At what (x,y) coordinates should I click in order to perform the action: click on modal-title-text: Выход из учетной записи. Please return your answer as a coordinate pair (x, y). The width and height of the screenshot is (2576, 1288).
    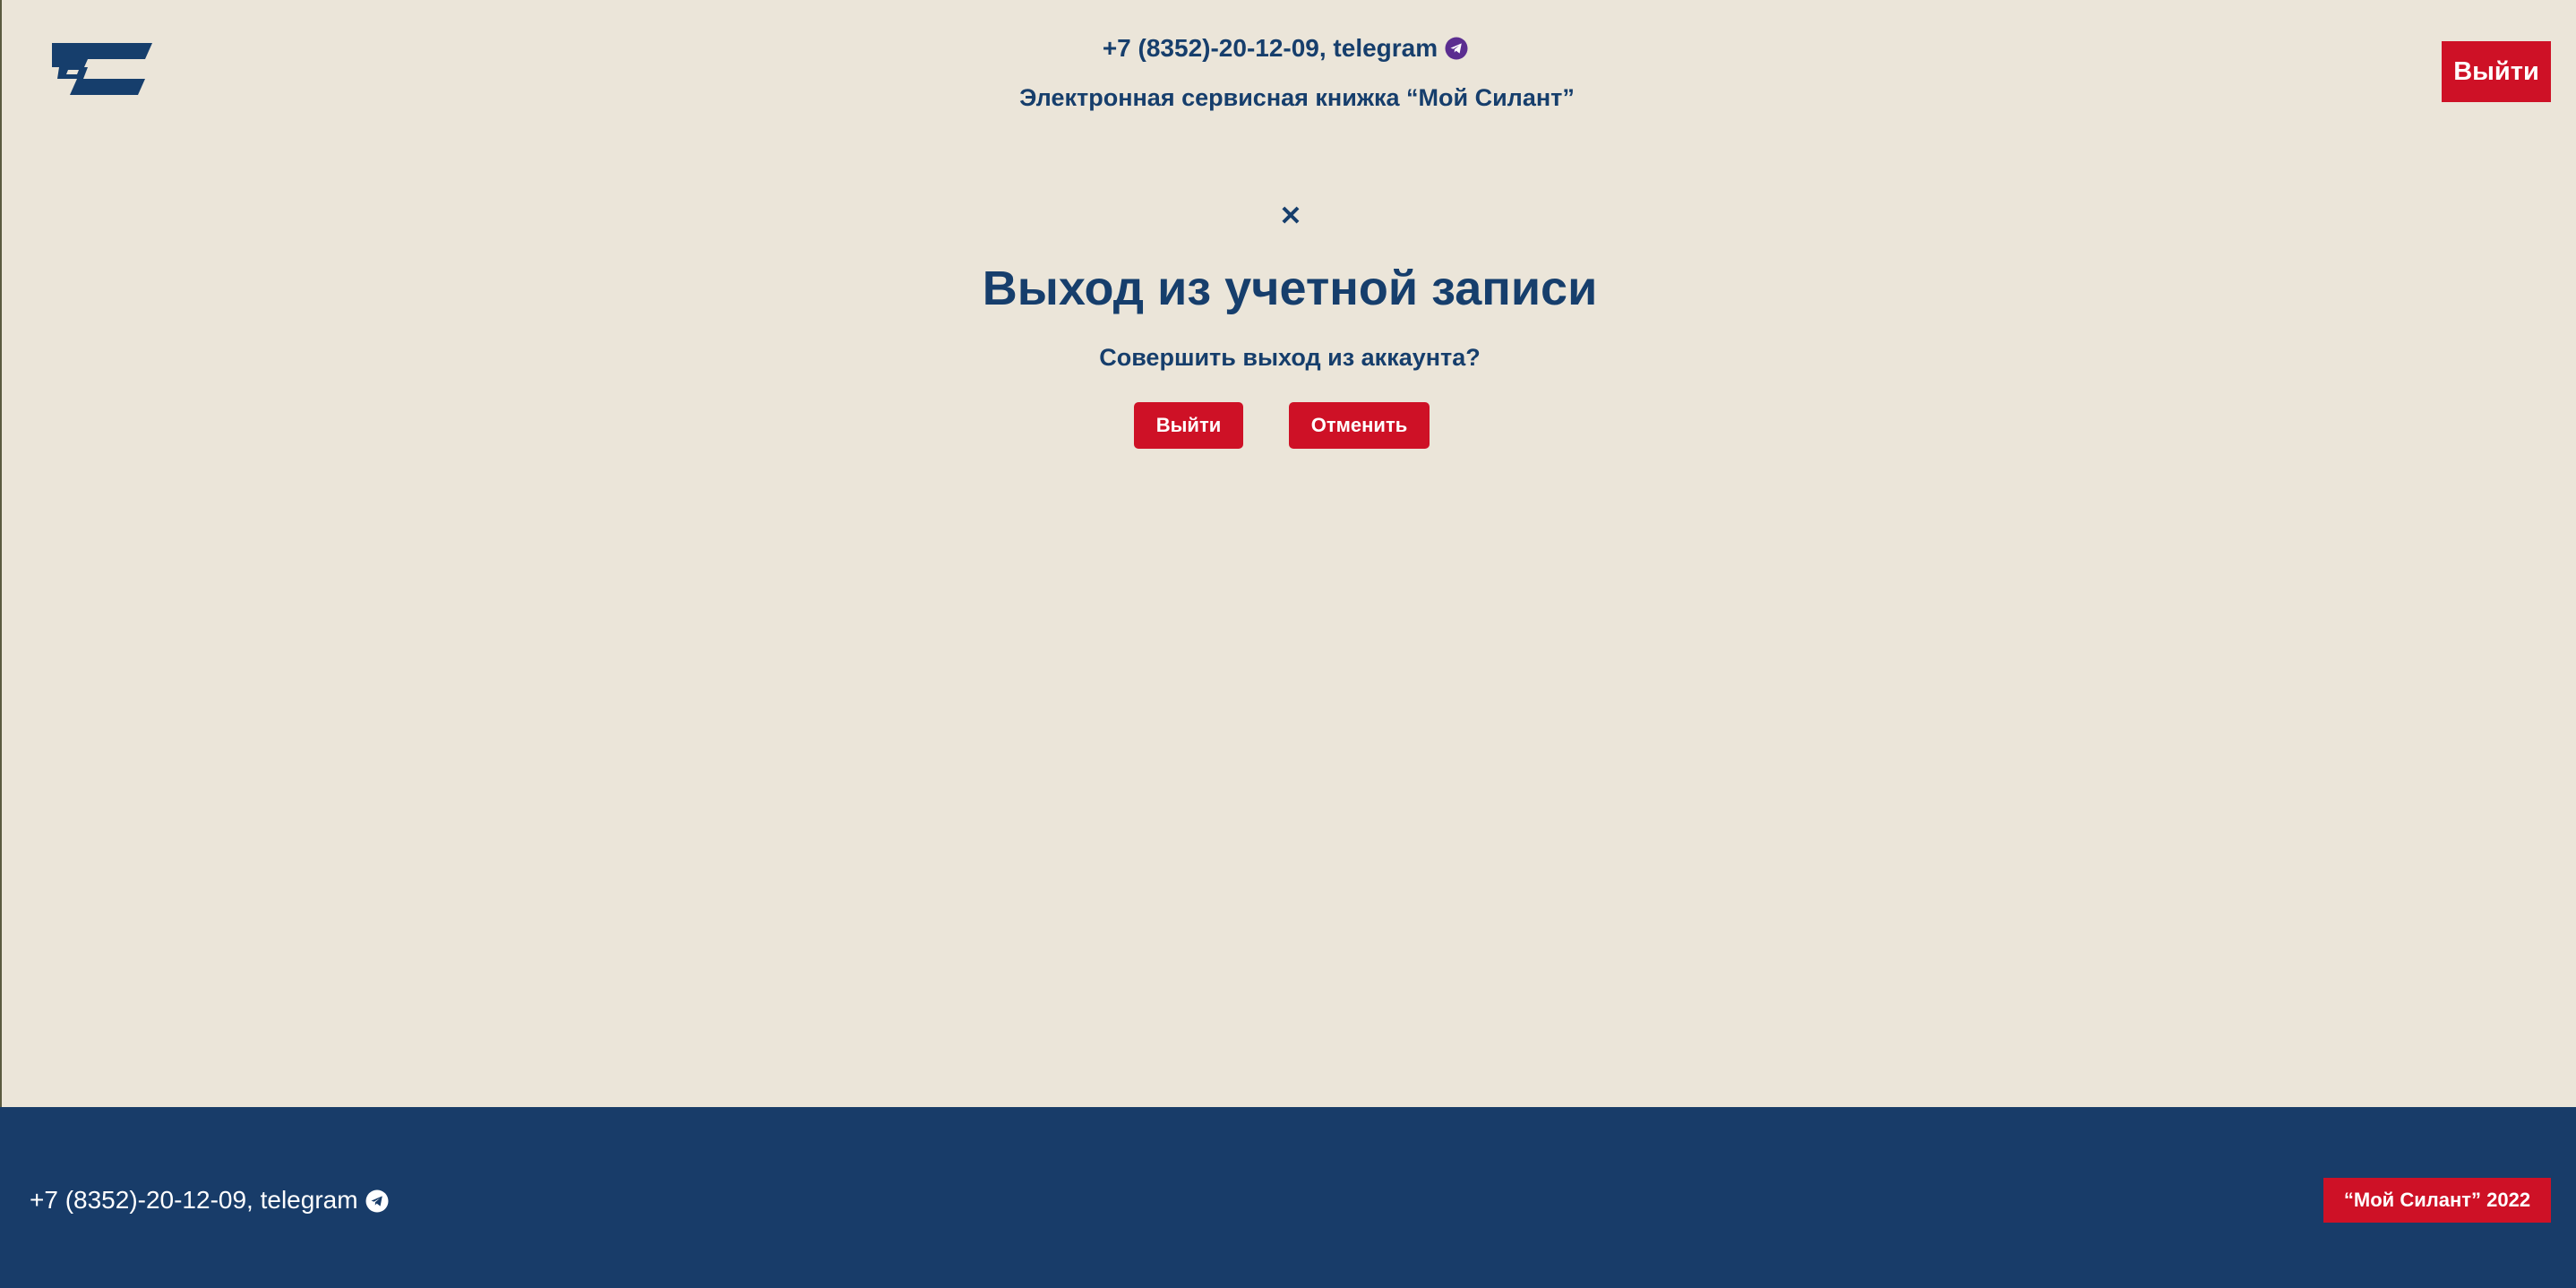
    Looking at the image, I should click on (1290, 288).